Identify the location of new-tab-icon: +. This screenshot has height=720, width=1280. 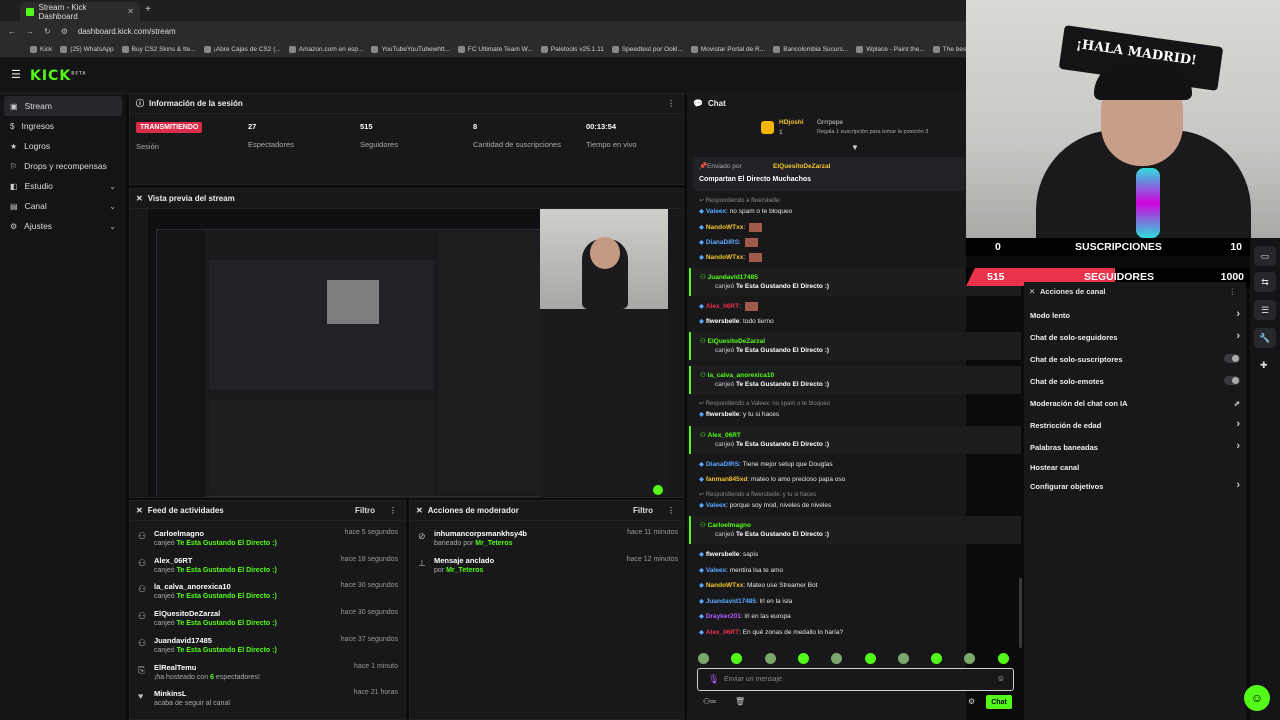
(148, 9).